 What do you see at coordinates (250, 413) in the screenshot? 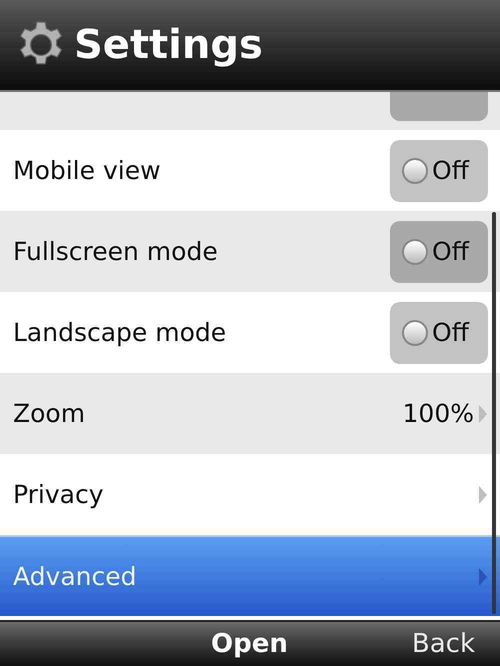
I see `settings-row: Zoom 100%` at bounding box center [250, 413].